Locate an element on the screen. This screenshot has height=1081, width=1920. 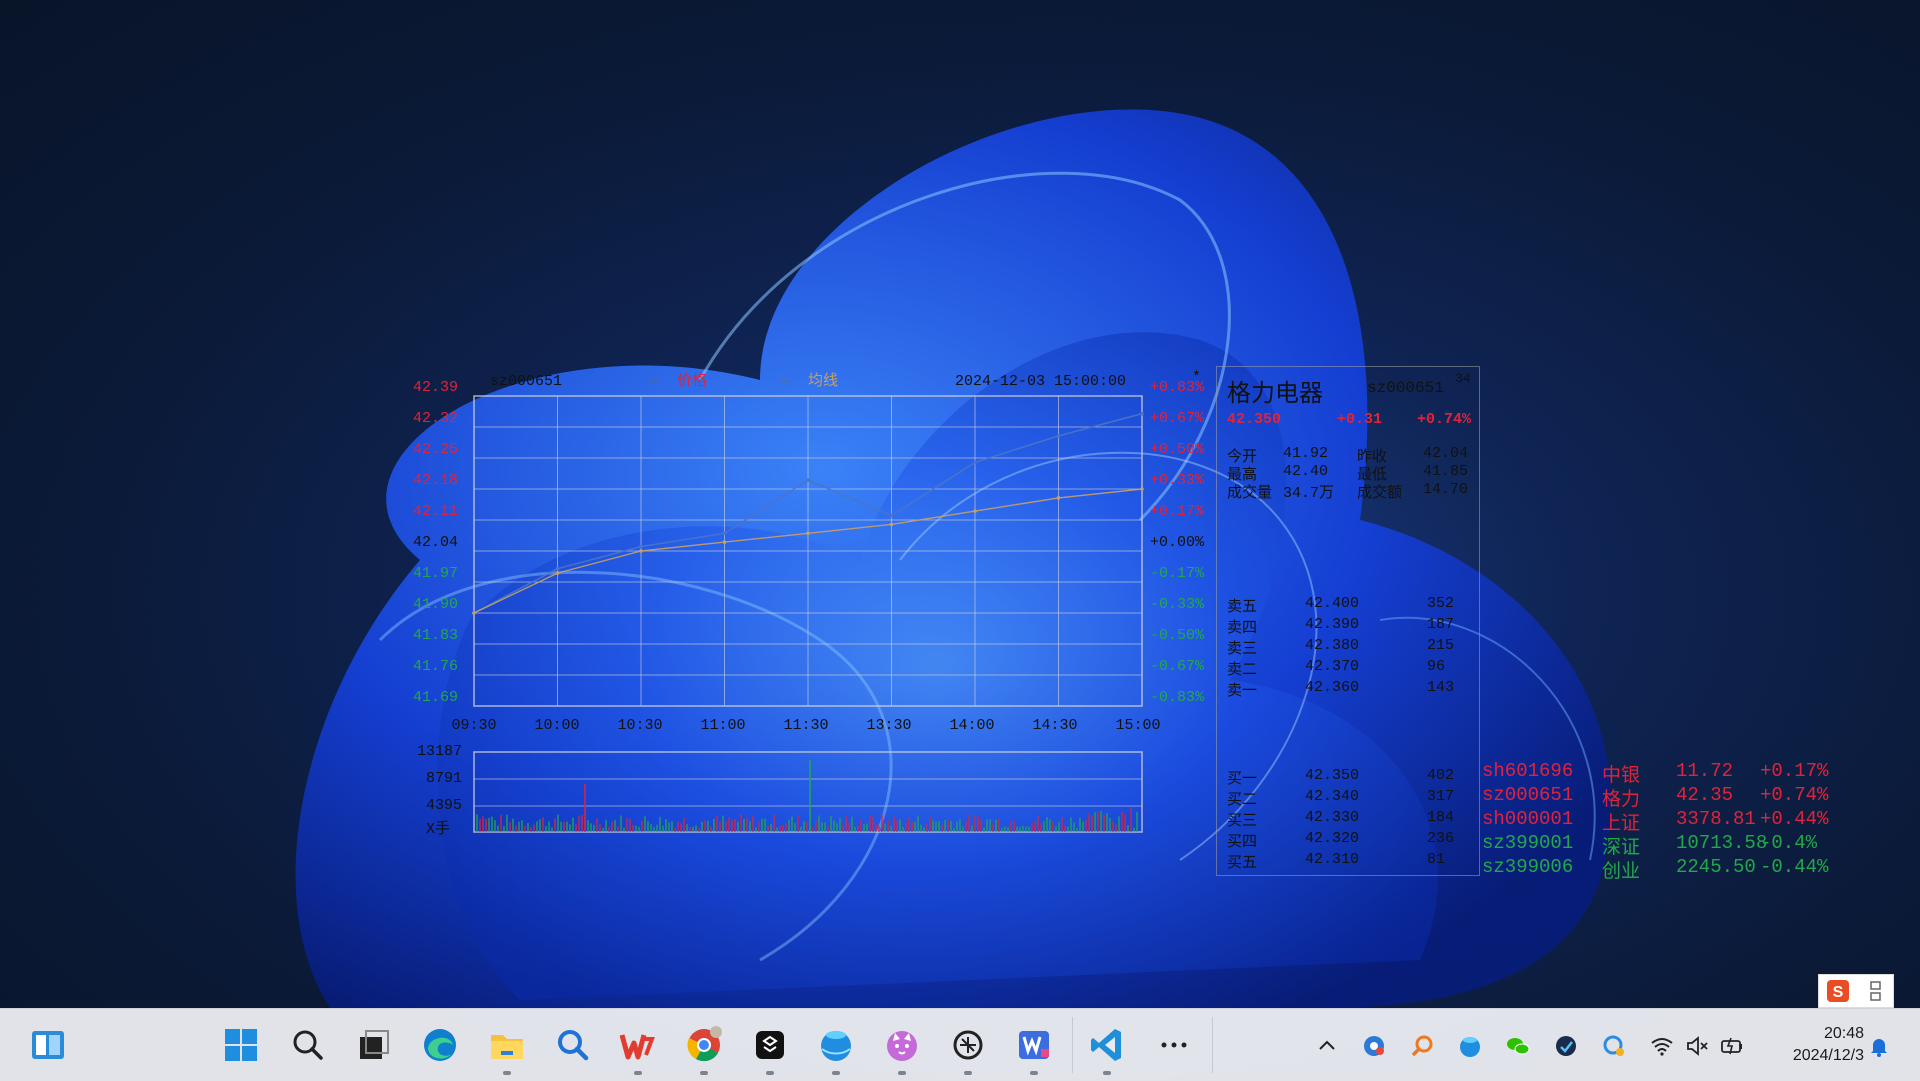
ime-toolbar: S is located at coordinates (1856, 991).